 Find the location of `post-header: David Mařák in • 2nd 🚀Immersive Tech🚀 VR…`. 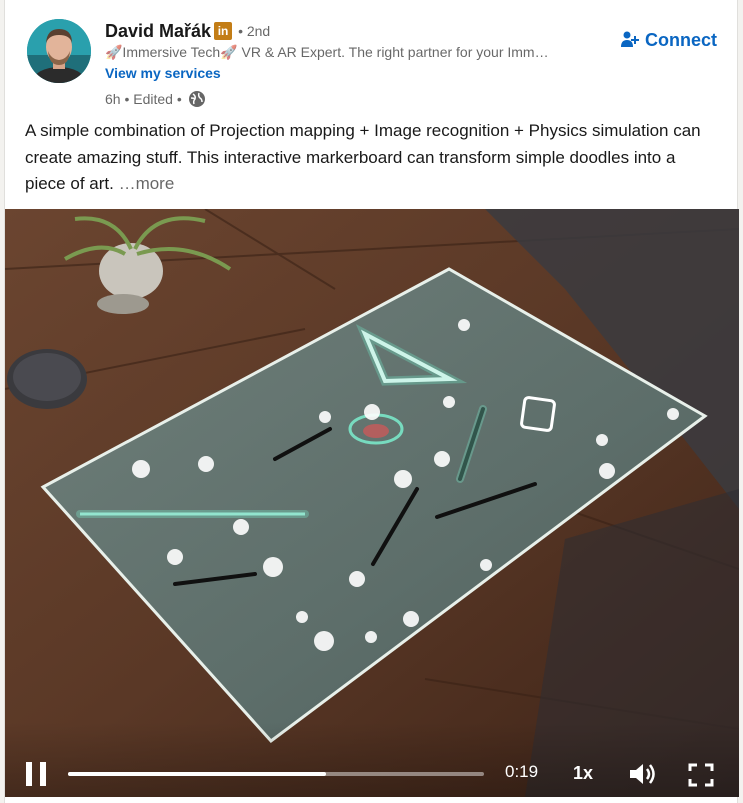

post-header: David Mařák in • 2nd 🚀Immersive Tech🚀 VR… is located at coordinates (371, 59).